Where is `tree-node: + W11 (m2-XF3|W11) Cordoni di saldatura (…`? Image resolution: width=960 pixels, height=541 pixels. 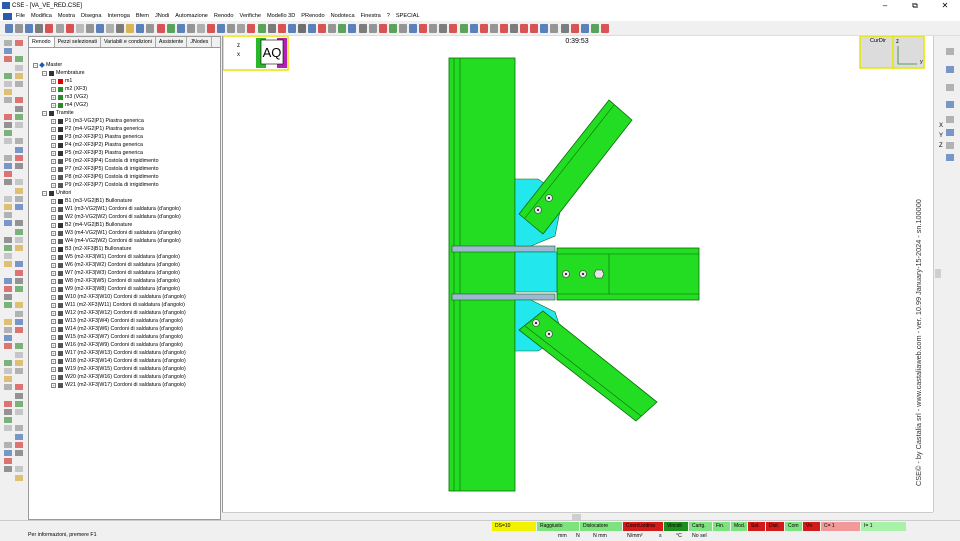
tree-node: + W11 (m2-XF3|W11) Cordoni di saldatura (… is located at coordinates (109, 305).